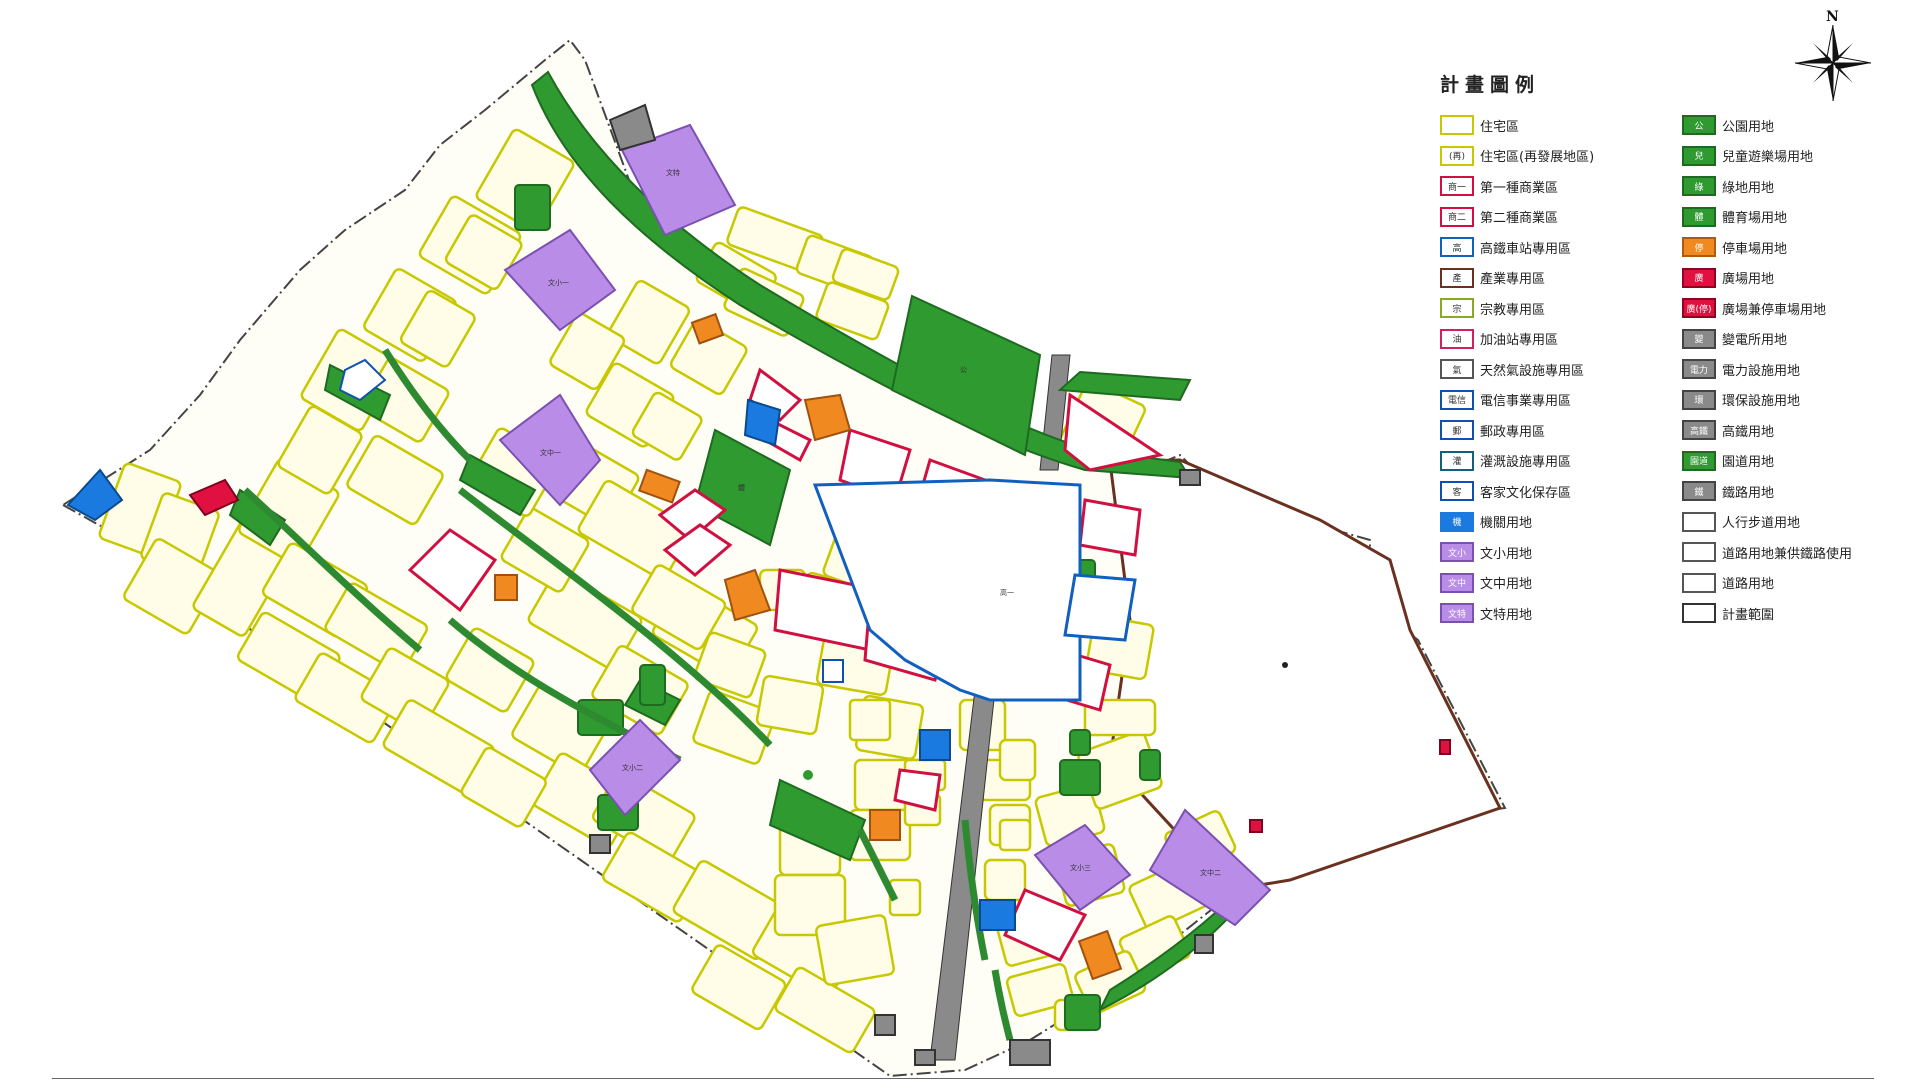 The image size is (1920, 1080). Describe the element at coordinates (1557, 400) in the screenshot. I see `legend-item: 電信 電信事業專用區` at that location.